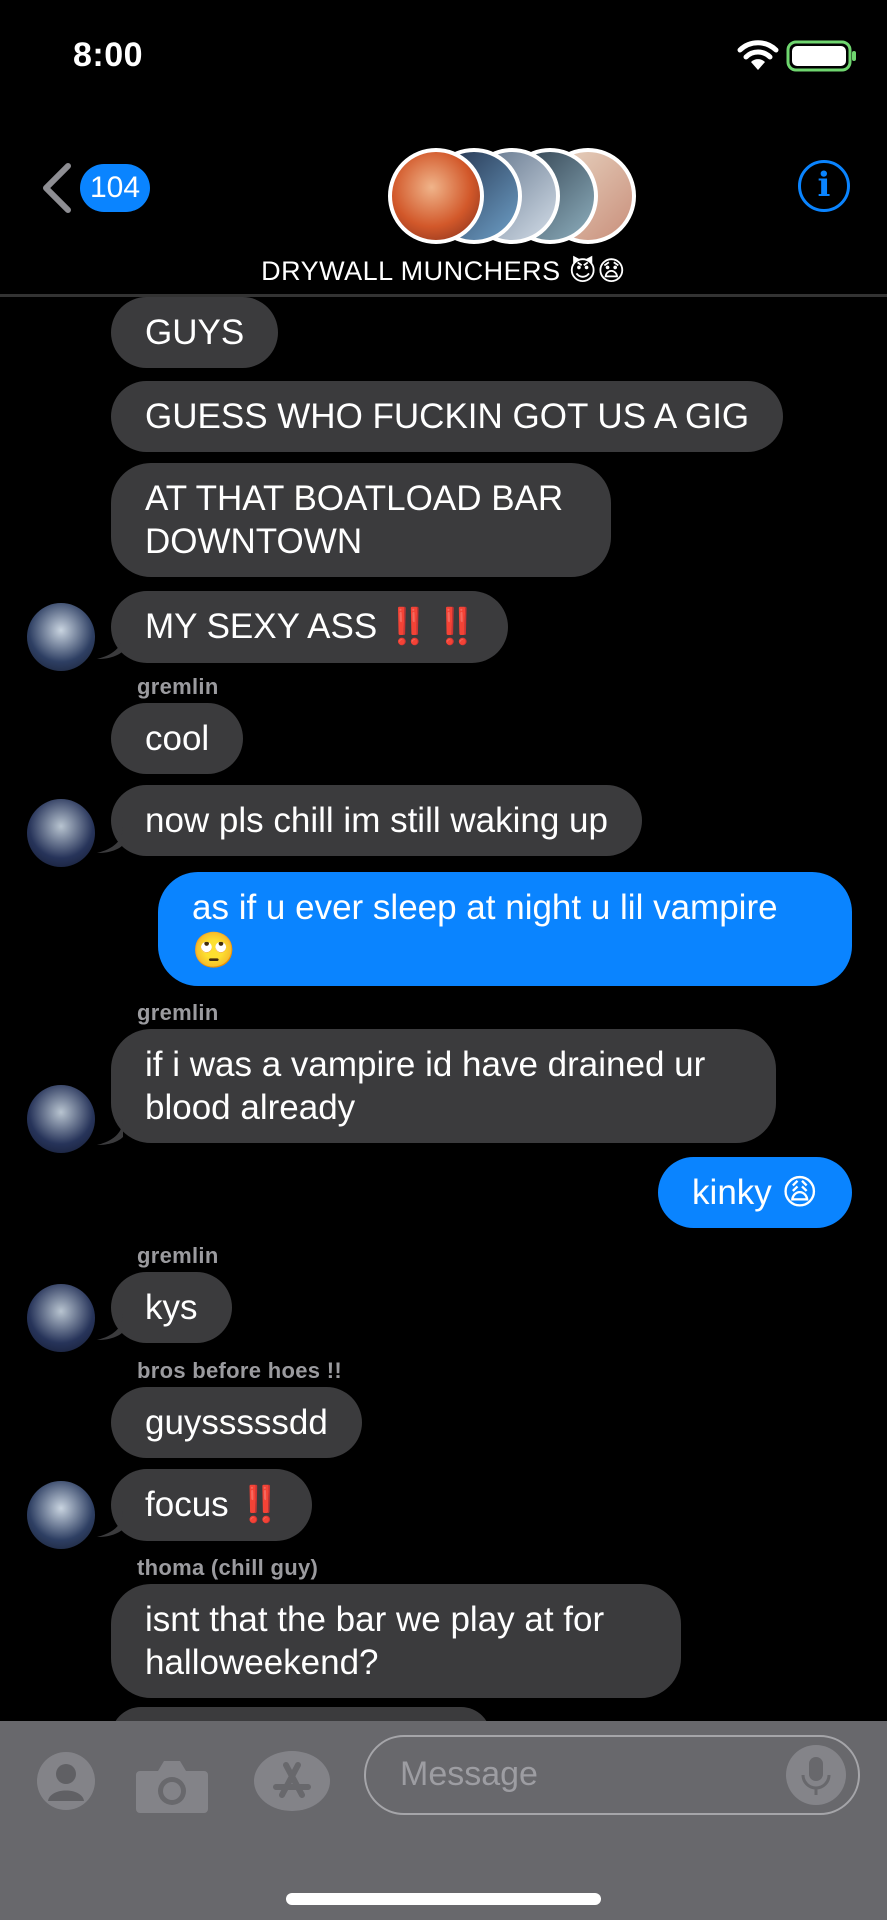  I want to click on message-bubble: kys, so click(171, 1307).